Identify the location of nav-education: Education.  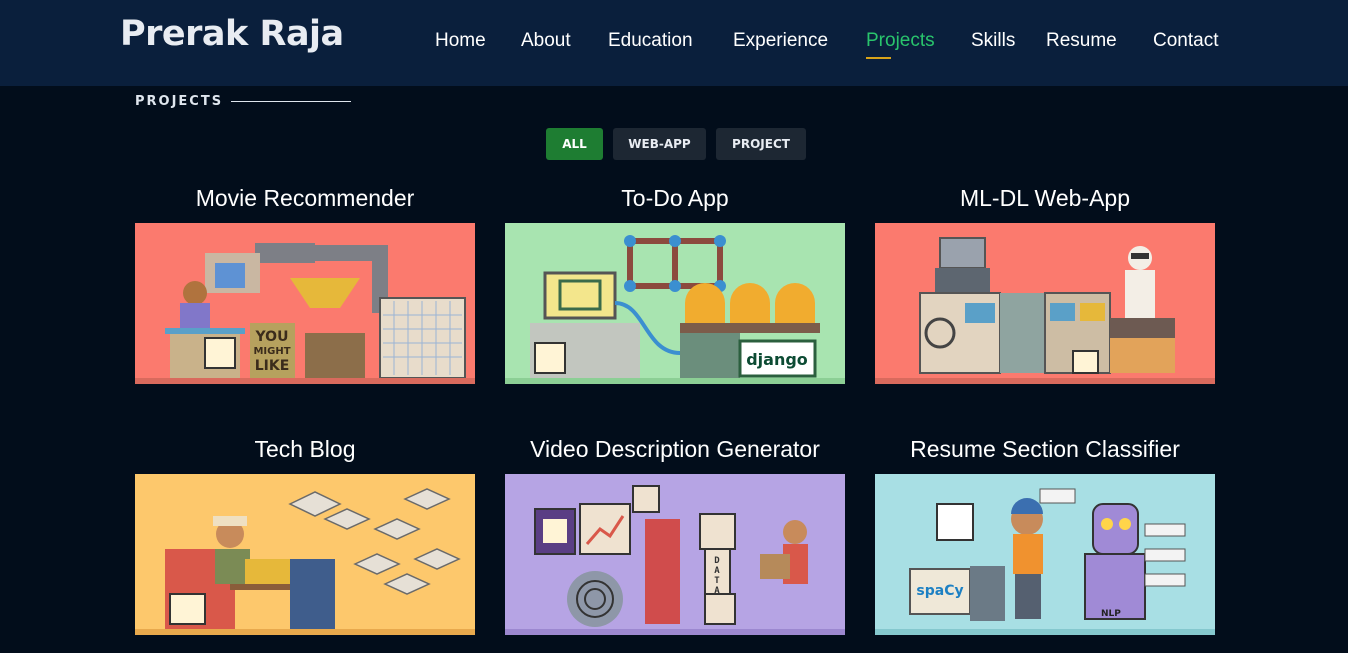
(650, 41).